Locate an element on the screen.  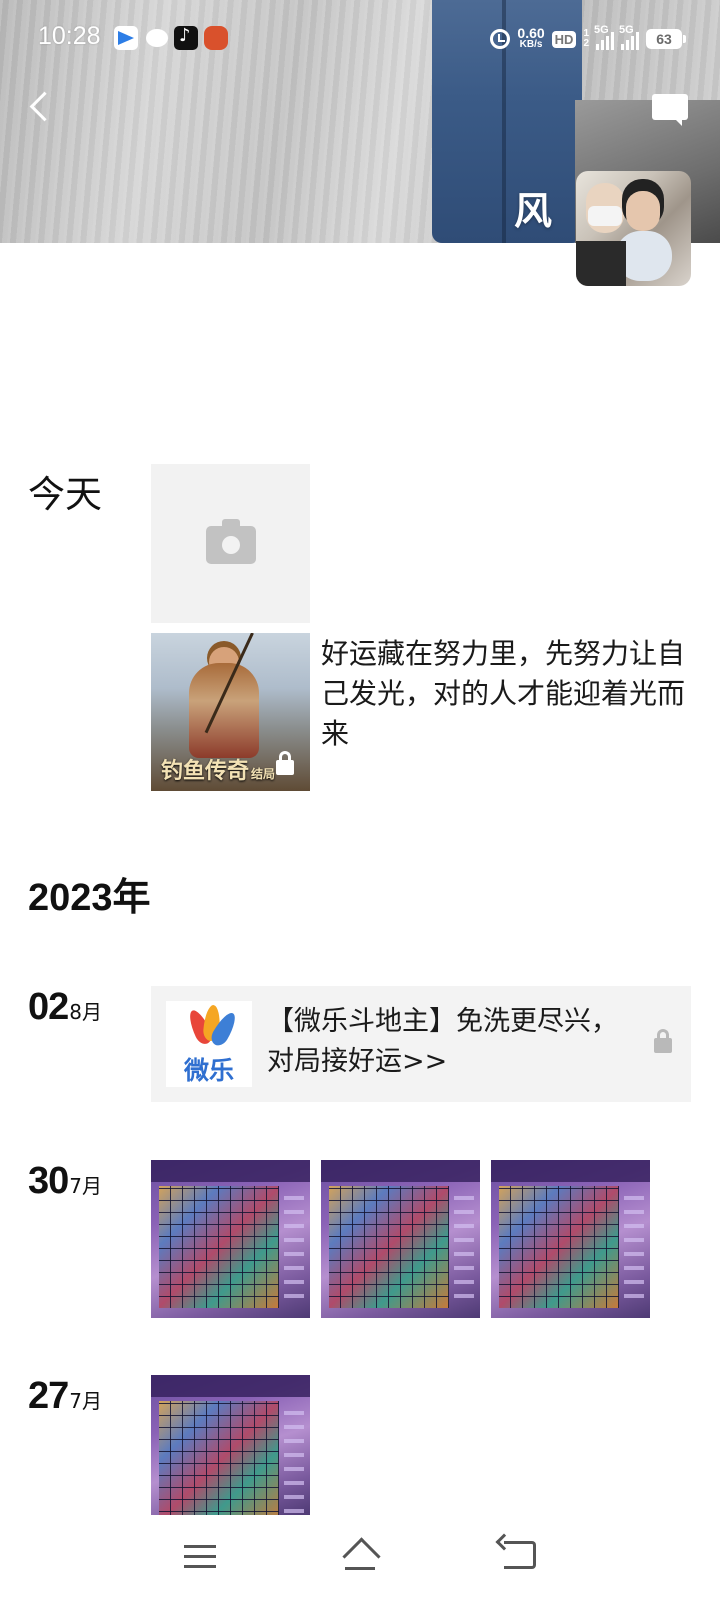
alarm-icon is located at coordinates (500, 39).